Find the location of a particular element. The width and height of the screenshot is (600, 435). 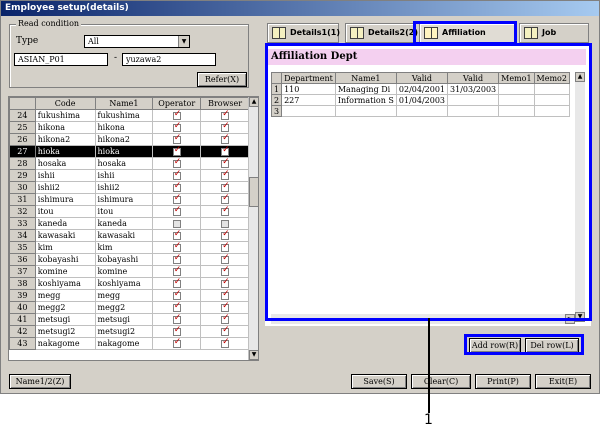

name1-cell: nakagome is located at coordinates (124, 343).